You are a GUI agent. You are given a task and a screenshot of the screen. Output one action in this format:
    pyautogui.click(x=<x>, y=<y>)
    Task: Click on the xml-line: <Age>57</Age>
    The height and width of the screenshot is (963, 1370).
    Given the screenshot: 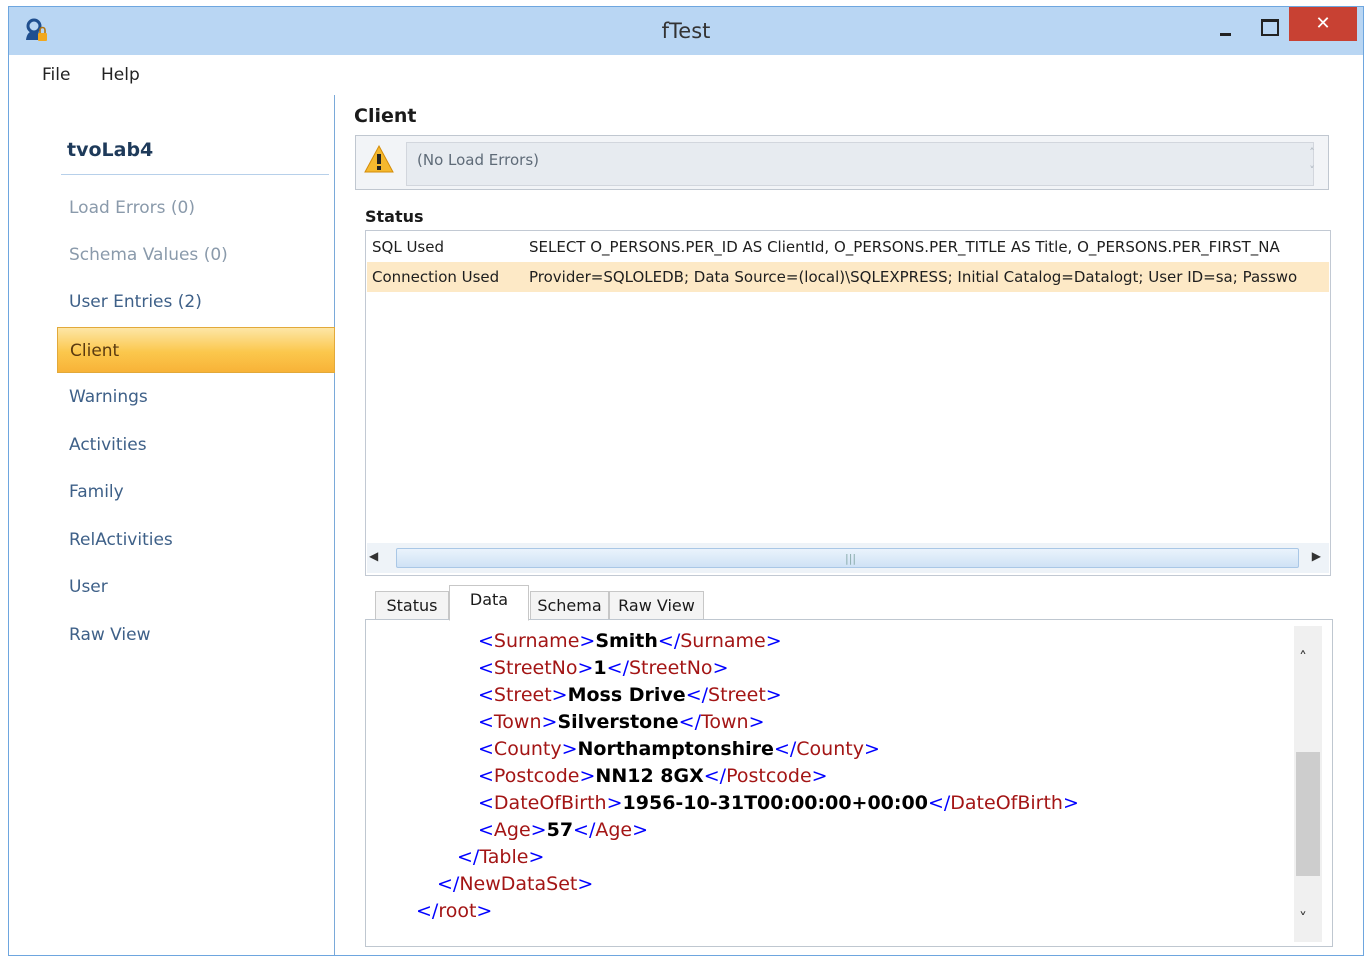 What is the action you would take?
    pyautogui.click(x=826, y=830)
    